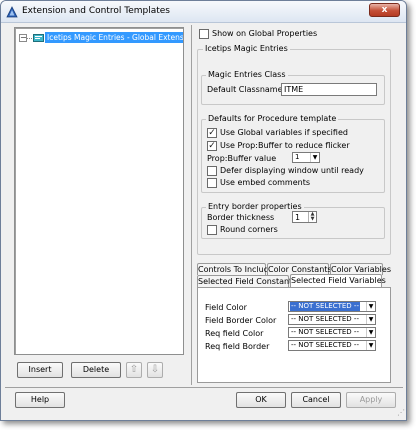 The height and width of the screenshot is (430, 416). I want to click on close-button: x, so click(384, 10).